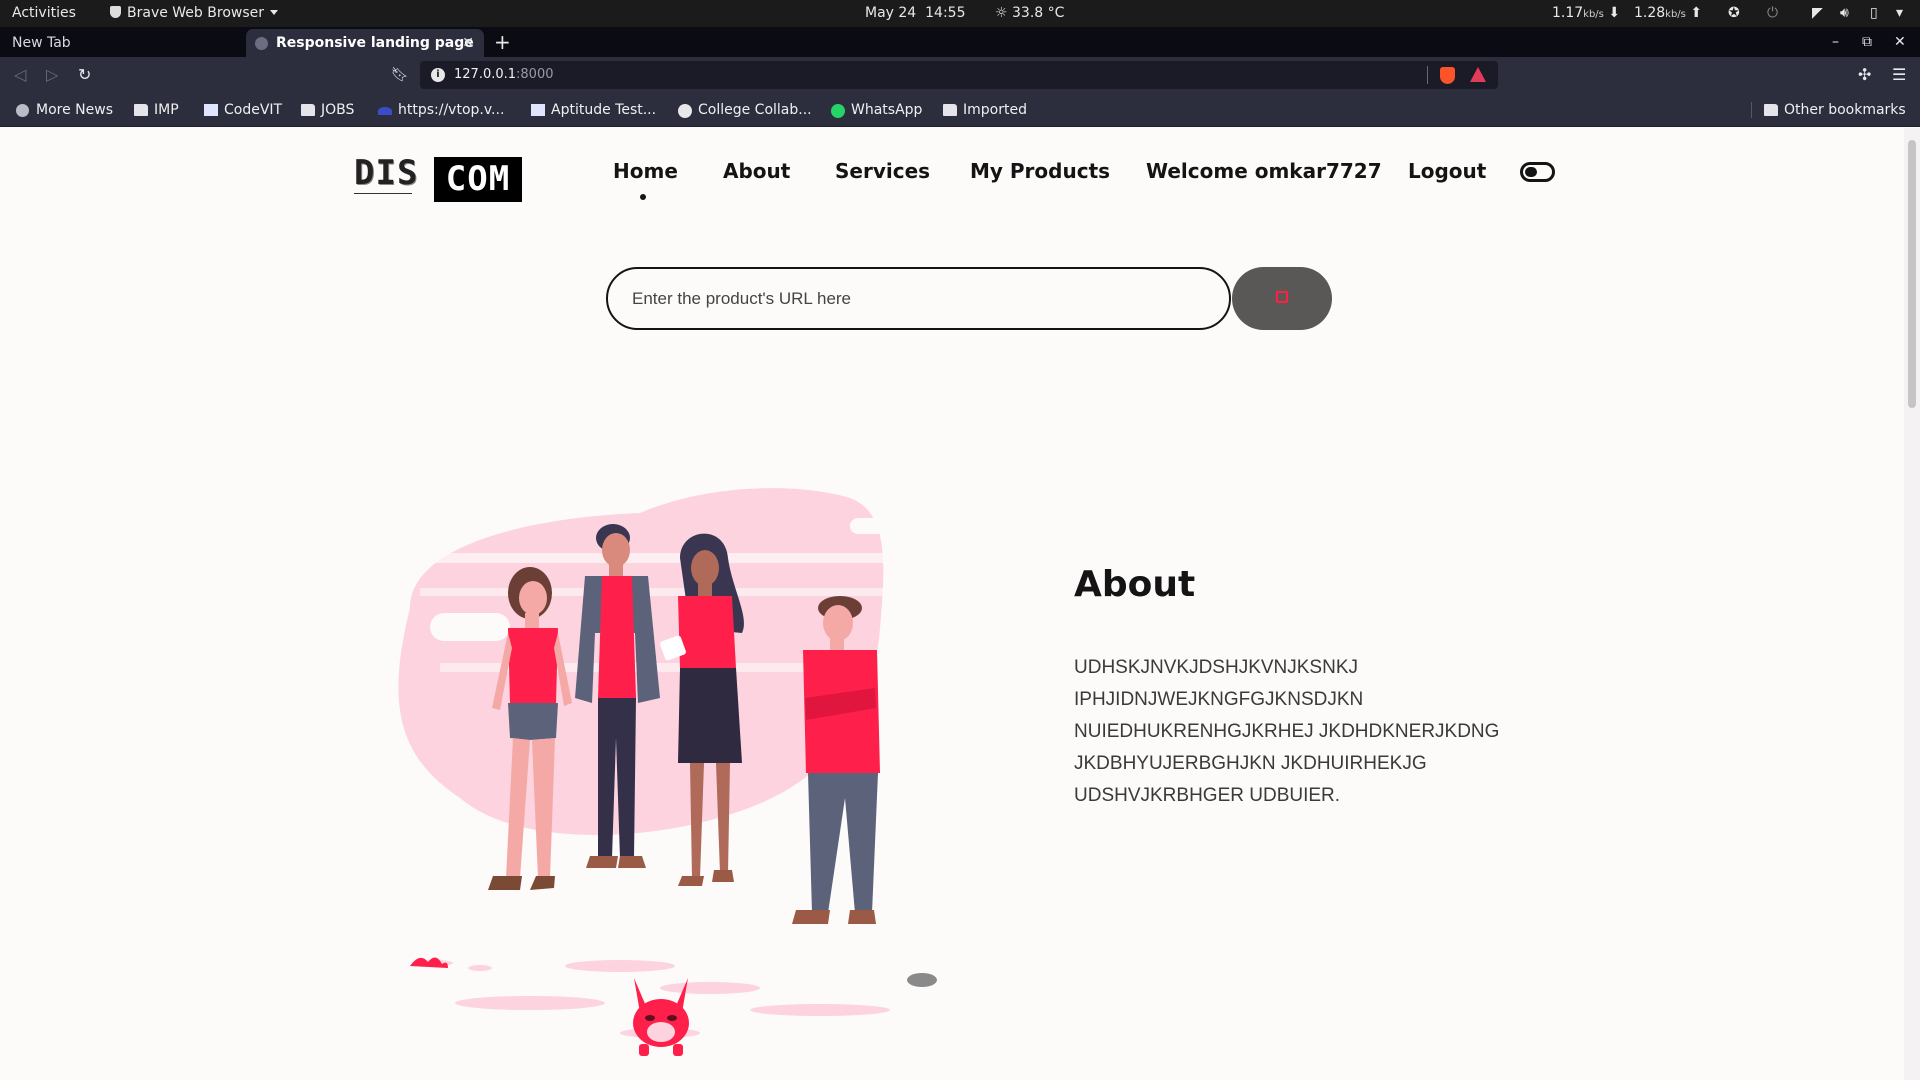 This screenshot has height=1080, width=1920. What do you see at coordinates (891, 13) in the screenshot?
I see `date-label: May 24` at bounding box center [891, 13].